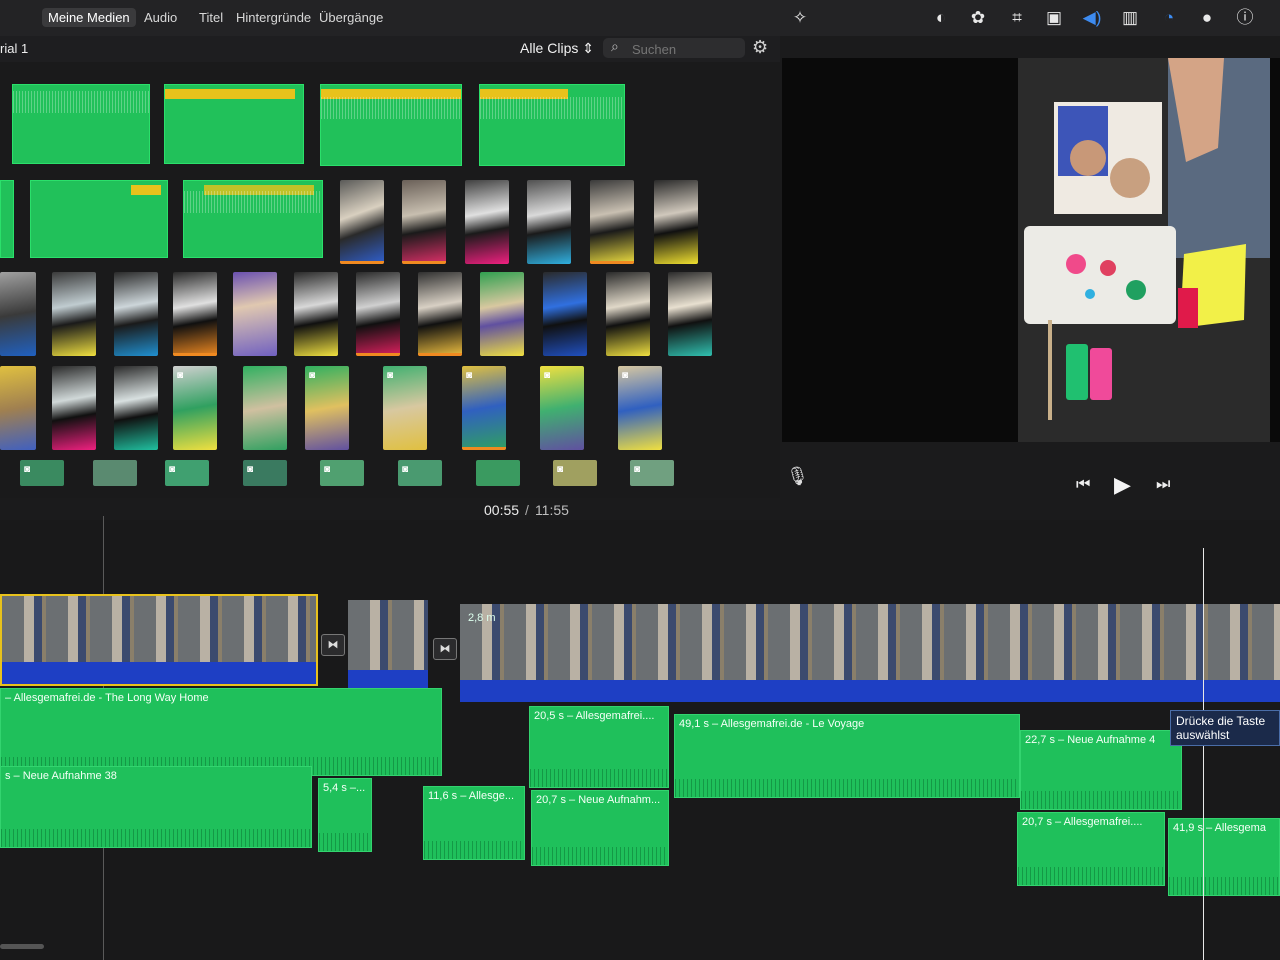 The height and width of the screenshot is (960, 1280). What do you see at coordinates (760, 47) in the screenshot?
I see `gear-icon: ⚙` at bounding box center [760, 47].